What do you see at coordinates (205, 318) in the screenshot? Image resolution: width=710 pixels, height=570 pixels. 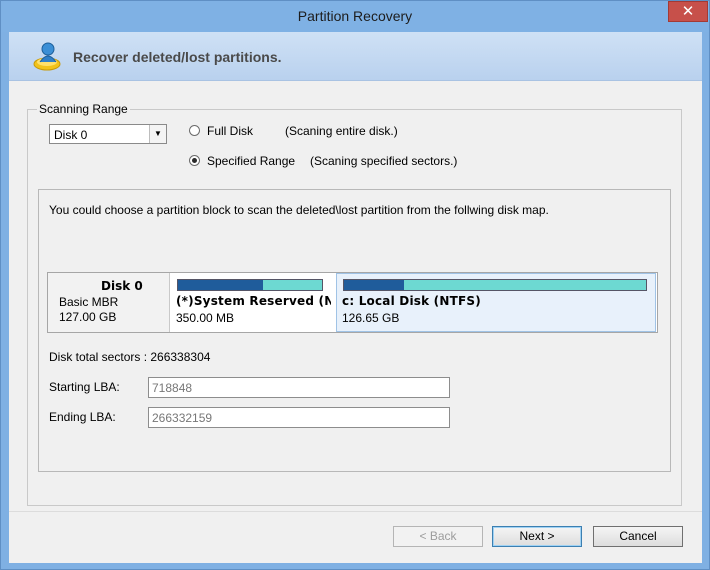 I see `partition-size: 350.00 MB` at bounding box center [205, 318].